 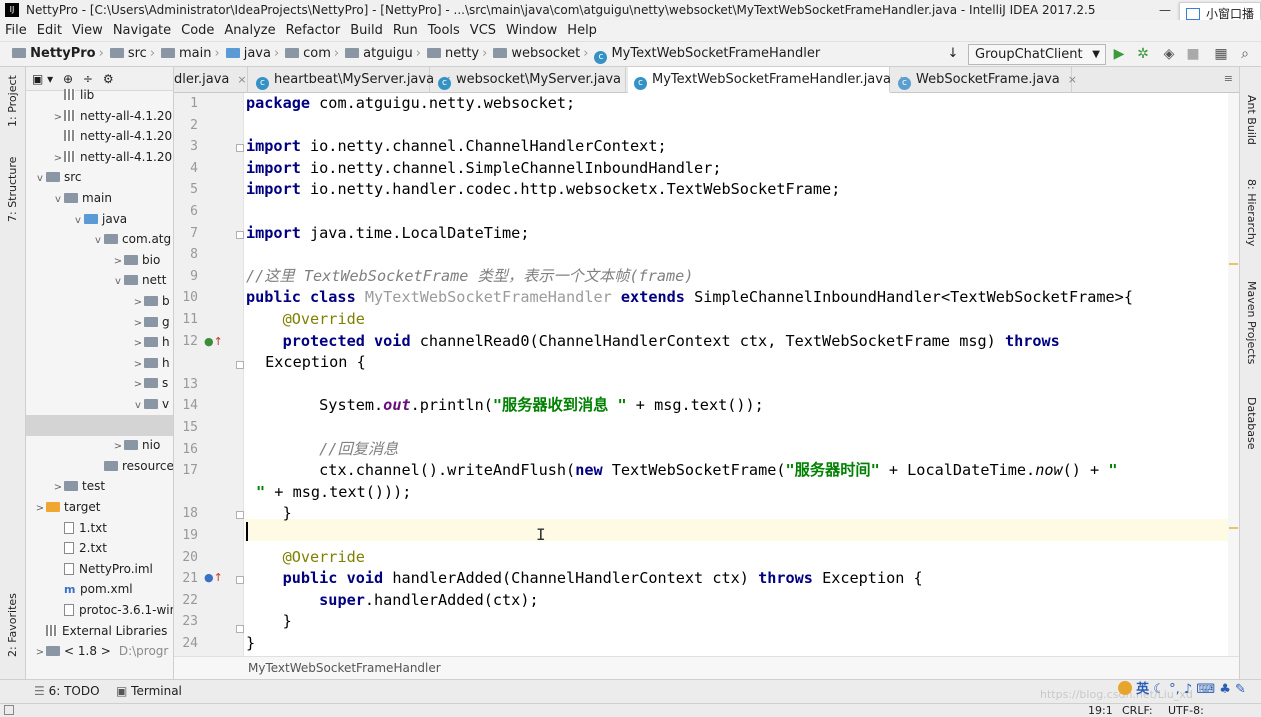 What do you see at coordinates (99, 487) in the screenshot?
I see `tree-row: > test` at bounding box center [99, 487].